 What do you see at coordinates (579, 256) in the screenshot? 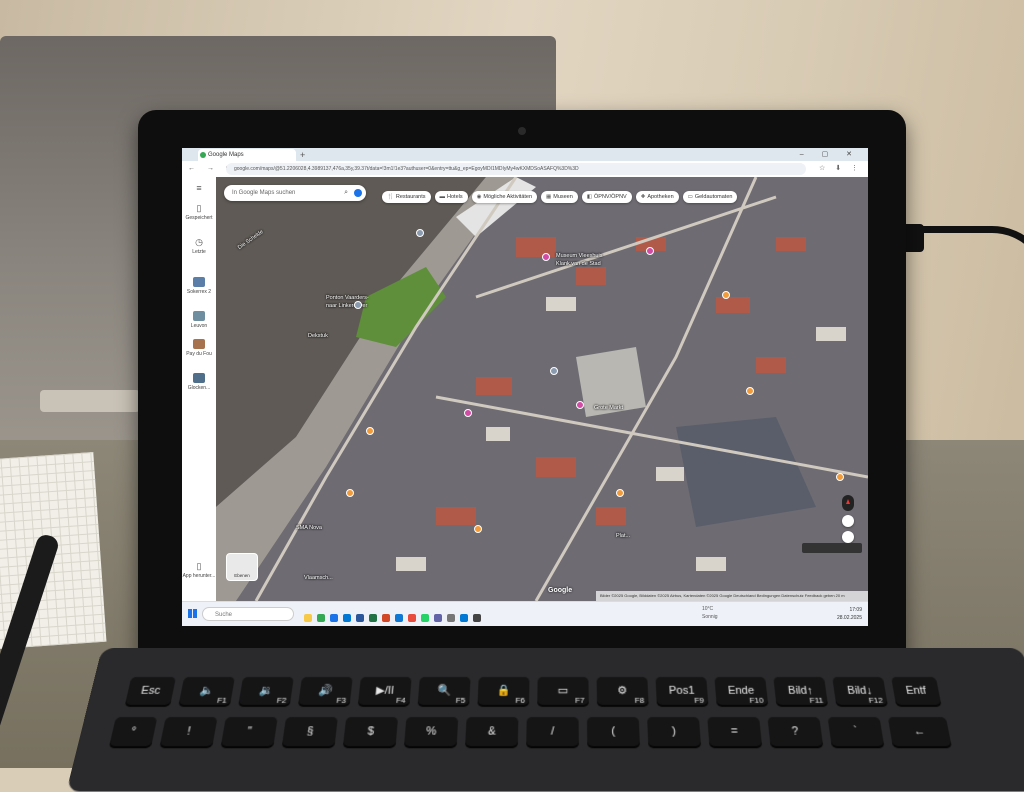
I see `label-museum: Museum Vleeshuis` at bounding box center [579, 256].